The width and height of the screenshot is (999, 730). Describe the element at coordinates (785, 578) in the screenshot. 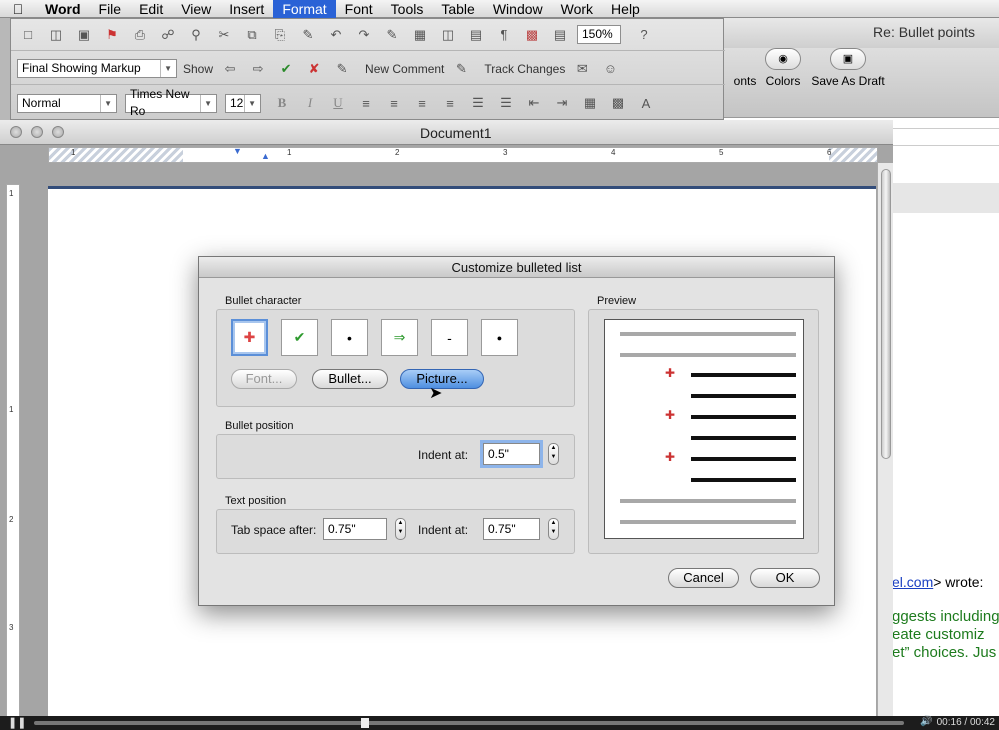

I see `ok-button: OK` at that location.